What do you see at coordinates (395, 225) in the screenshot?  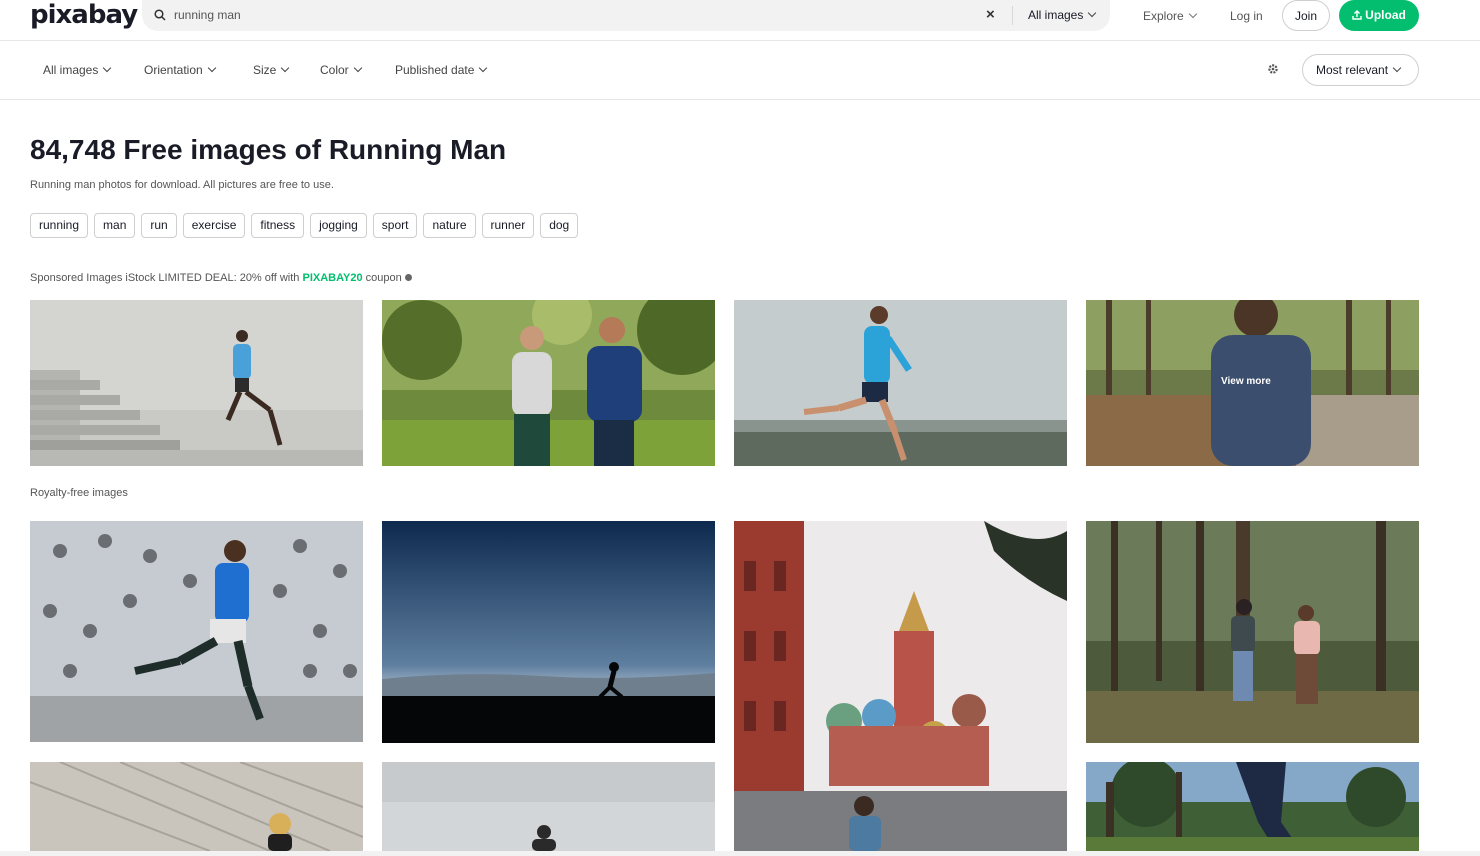 I see `tag-sport: sport` at bounding box center [395, 225].